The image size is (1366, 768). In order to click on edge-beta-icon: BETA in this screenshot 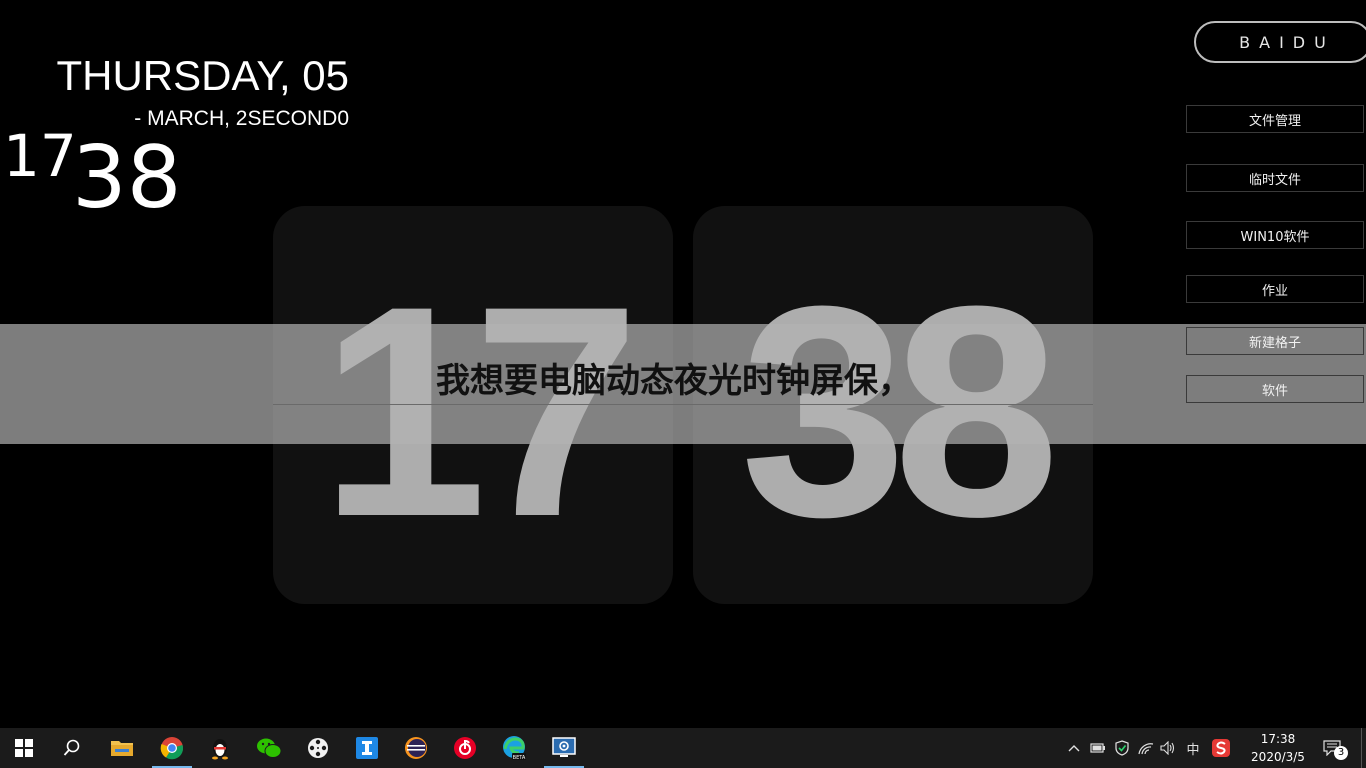, I will do `click(514, 748)`.